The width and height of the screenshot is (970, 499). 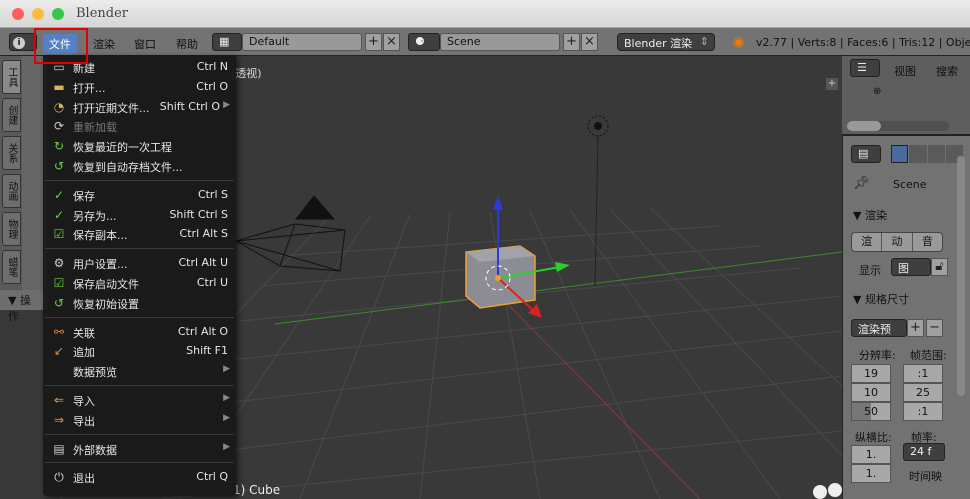 I want to click on menu-separator, so click(x=139, y=434).